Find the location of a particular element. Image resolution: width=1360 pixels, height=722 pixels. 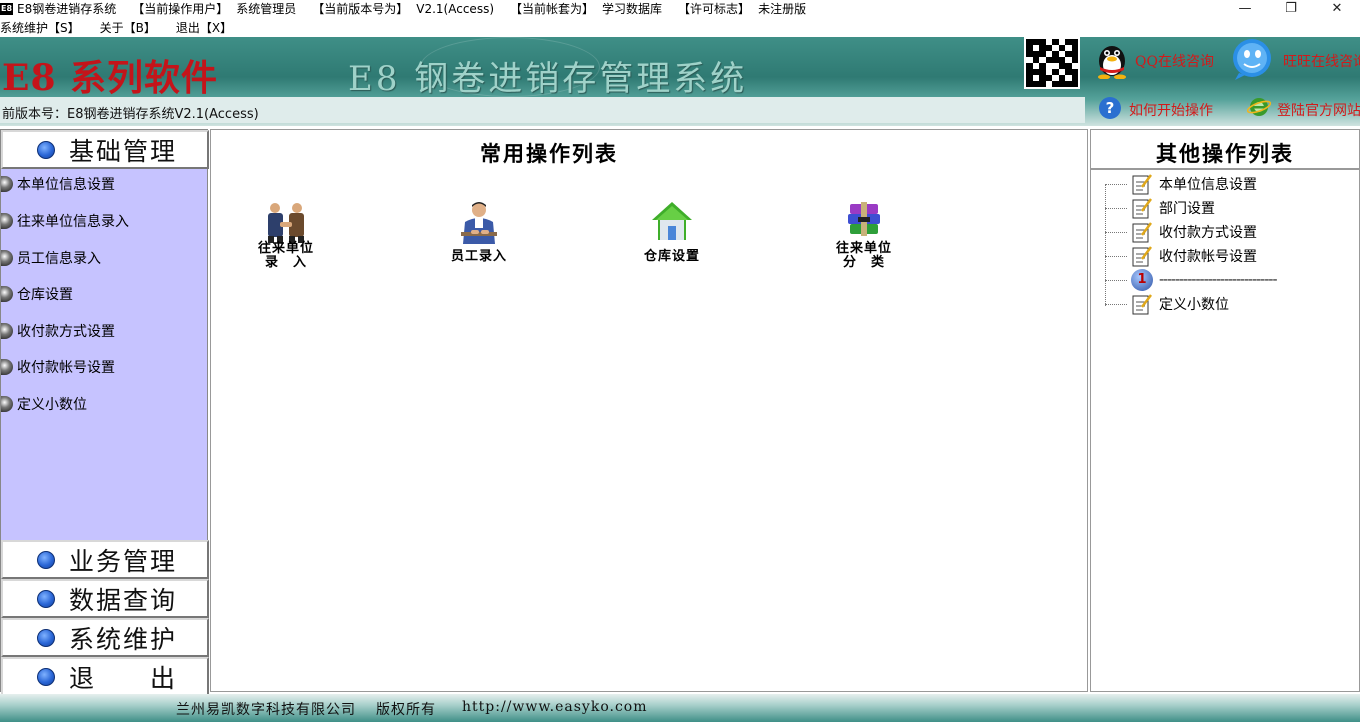

category-basic-management: 基础管理 is located at coordinates (105, 149).